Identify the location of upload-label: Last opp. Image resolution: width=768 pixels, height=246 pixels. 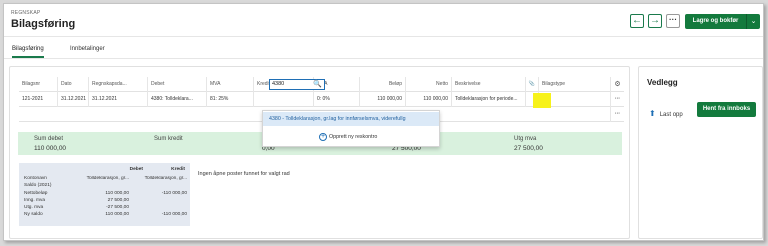
(671, 115).